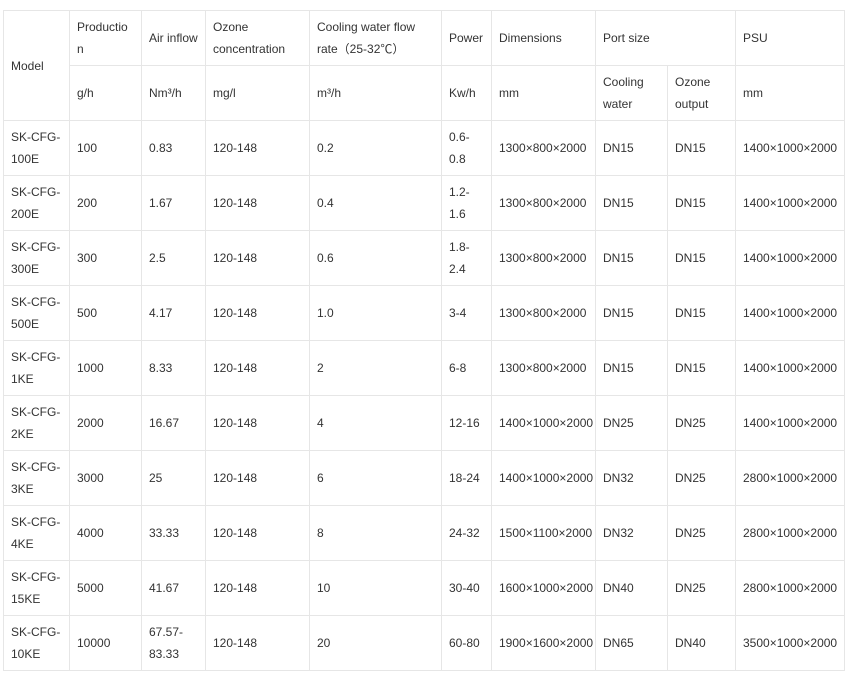 The width and height of the screenshot is (847, 689). What do you see at coordinates (375, 533) in the screenshot?
I see `cell-cooling-water-flow: 8` at bounding box center [375, 533].